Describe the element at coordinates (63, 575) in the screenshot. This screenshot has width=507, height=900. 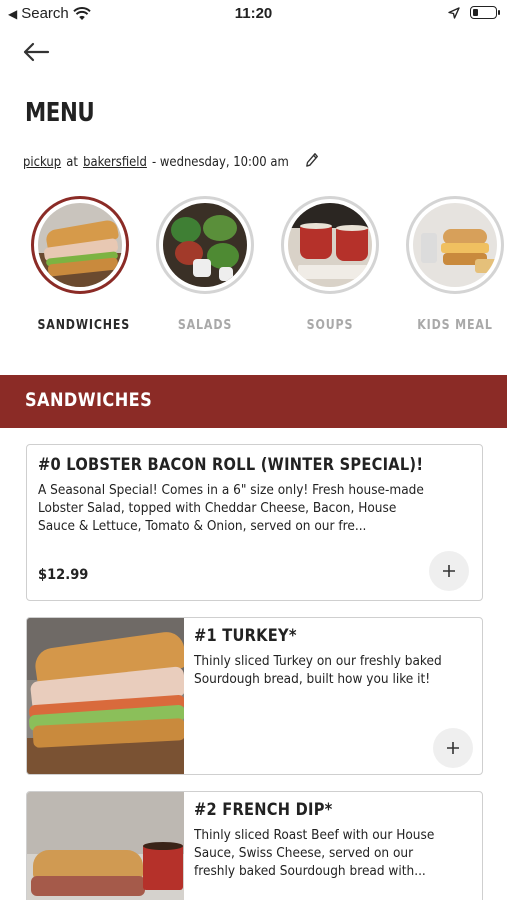
I see `menu-item-price: $12.99` at that location.